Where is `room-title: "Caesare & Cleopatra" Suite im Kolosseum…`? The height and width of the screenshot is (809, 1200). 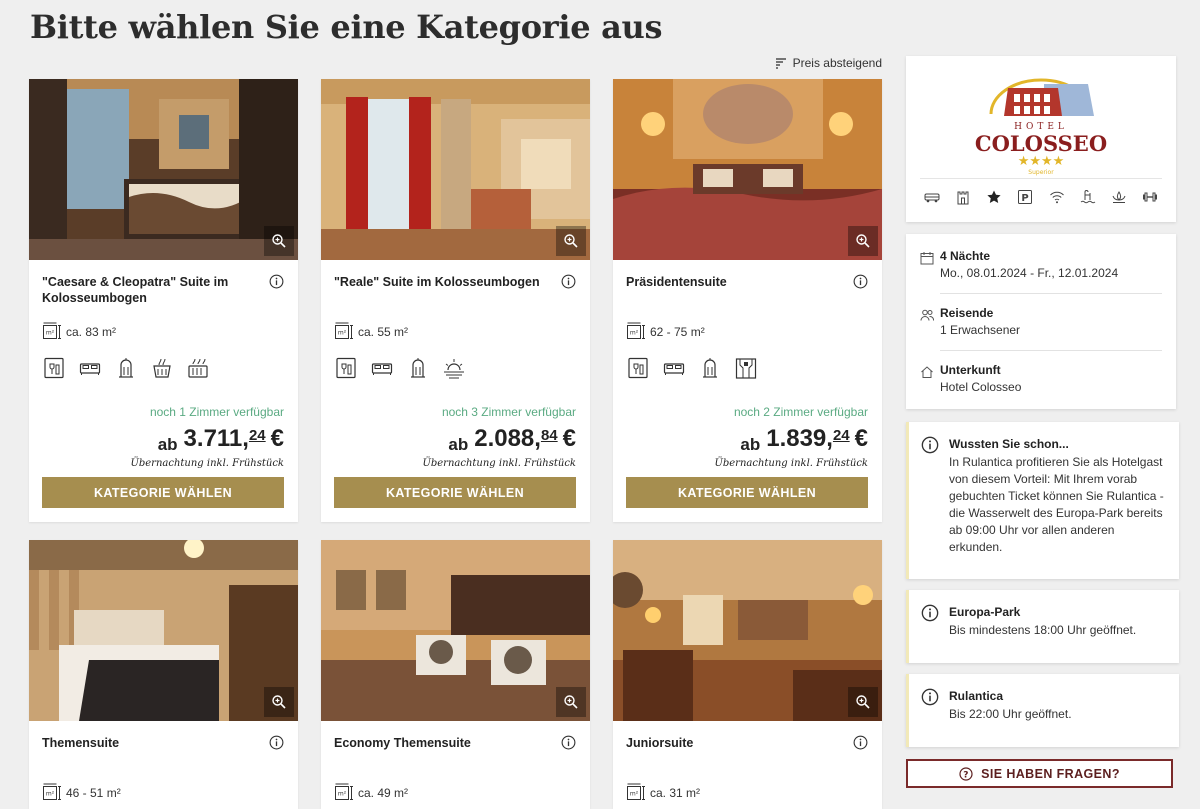 room-title: "Caesare & Cleopatra" Suite im Kolosseum… is located at coordinates (147, 290).